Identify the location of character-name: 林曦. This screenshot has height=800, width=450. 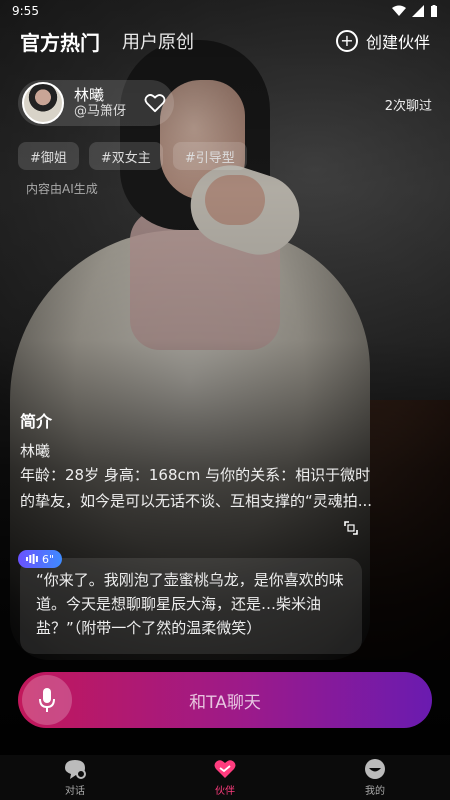
(89, 95).